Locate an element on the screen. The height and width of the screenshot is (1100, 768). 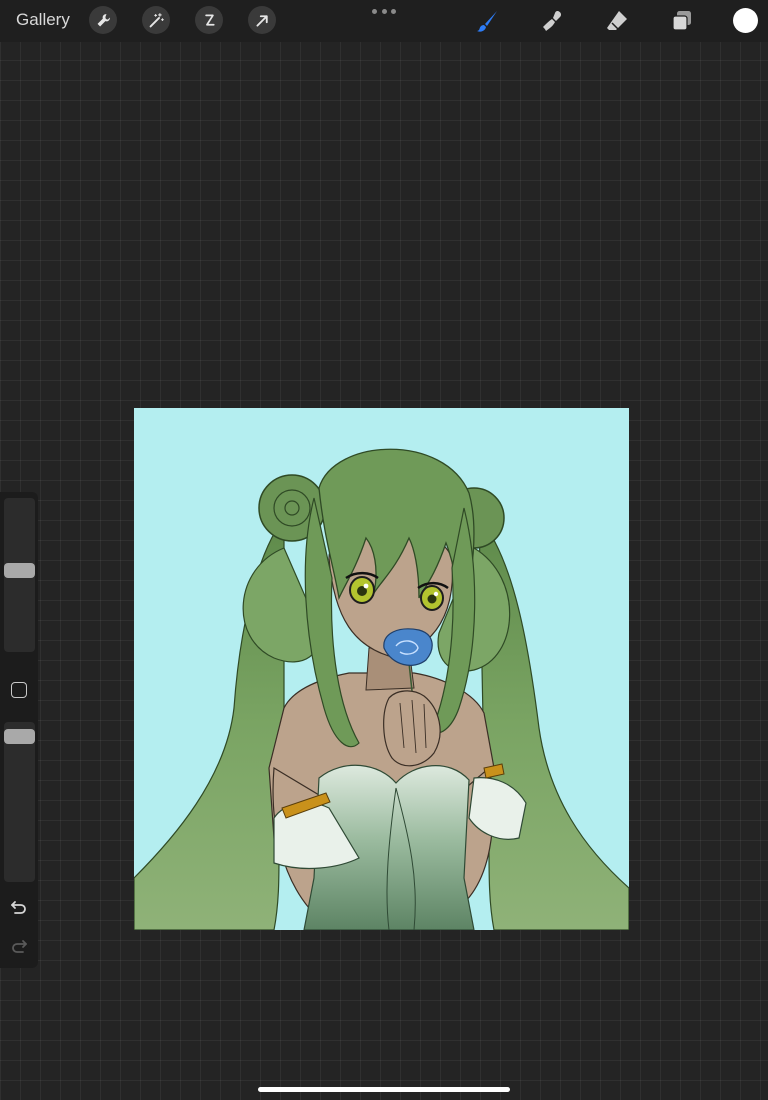
redo-icon is located at coordinates (19, 946).